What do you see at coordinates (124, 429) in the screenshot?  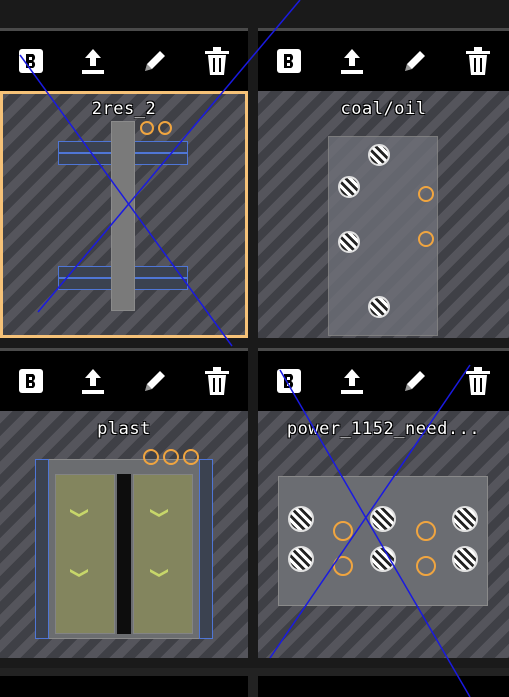 I see `blueprint-title: plast` at bounding box center [124, 429].